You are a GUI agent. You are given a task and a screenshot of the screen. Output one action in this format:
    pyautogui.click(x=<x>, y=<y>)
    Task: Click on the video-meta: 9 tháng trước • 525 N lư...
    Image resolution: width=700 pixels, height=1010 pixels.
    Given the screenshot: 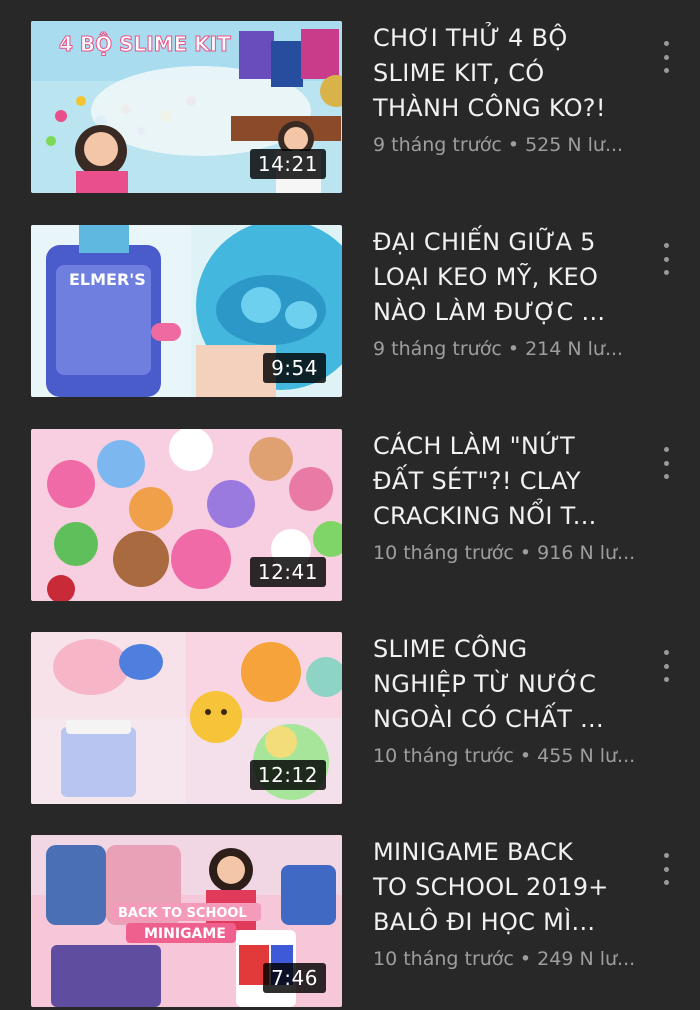 What is the action you would take?
    pyautogui.click(x=498, y=145)
    